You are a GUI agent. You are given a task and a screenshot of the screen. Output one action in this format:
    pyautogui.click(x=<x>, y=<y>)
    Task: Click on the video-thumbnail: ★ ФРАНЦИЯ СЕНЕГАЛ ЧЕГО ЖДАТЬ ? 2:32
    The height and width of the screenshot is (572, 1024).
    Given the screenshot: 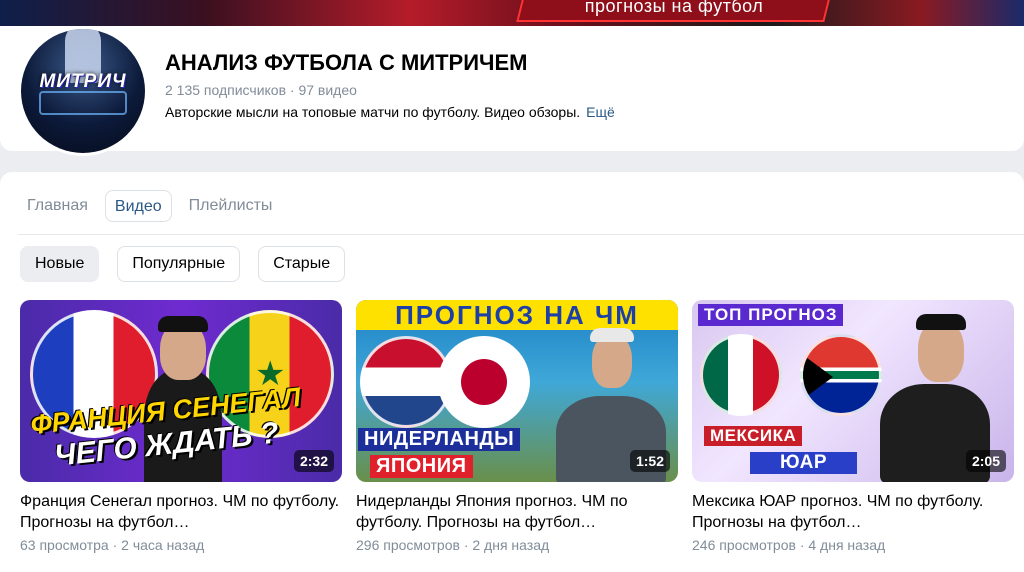 What is the action you would take?
    pyautogui.click(x=181, y=391)
    